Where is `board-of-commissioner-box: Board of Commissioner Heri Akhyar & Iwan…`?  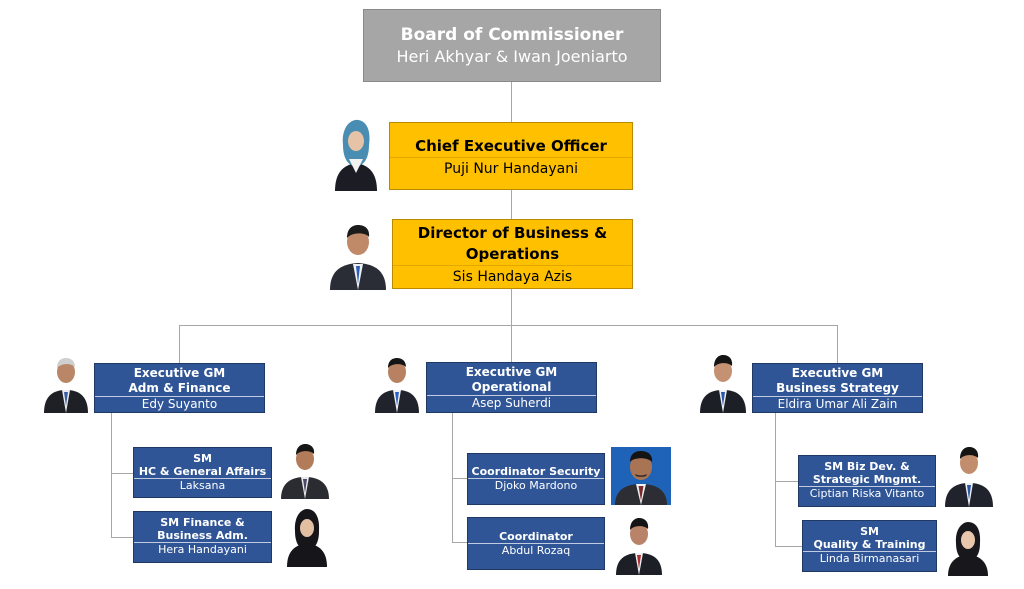
board-of-commissioner-box: Board of Commissioner Heri Akhyar & Iwan… is located at coordinates (512, 45).